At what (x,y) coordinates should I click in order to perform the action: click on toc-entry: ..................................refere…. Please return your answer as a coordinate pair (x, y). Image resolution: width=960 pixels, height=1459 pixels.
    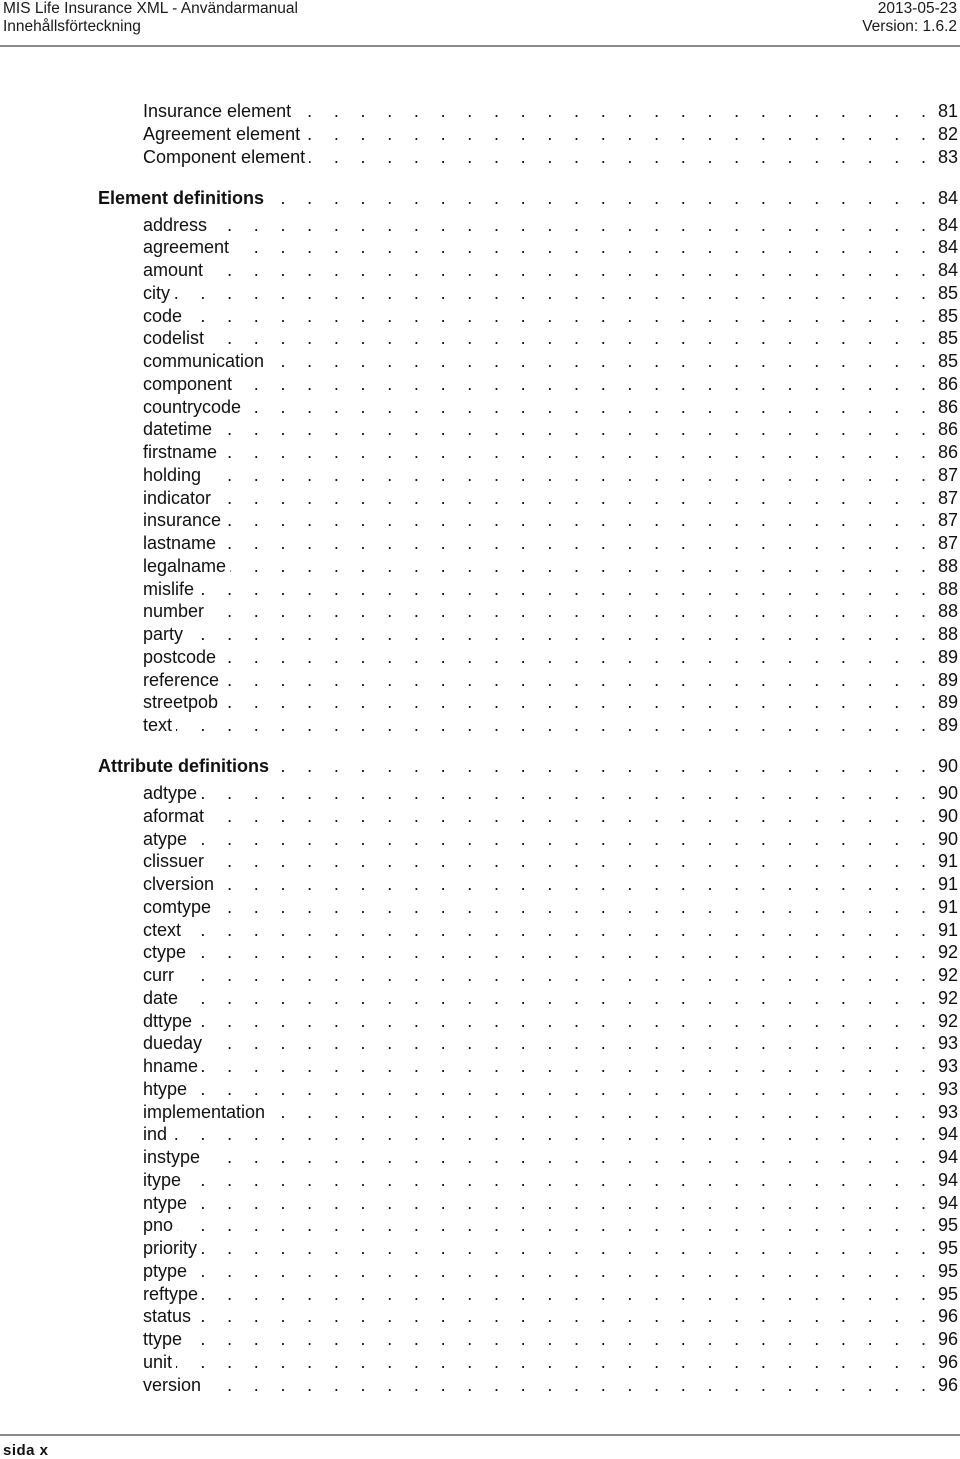
    Looking at the image, I should click on (480, 679).